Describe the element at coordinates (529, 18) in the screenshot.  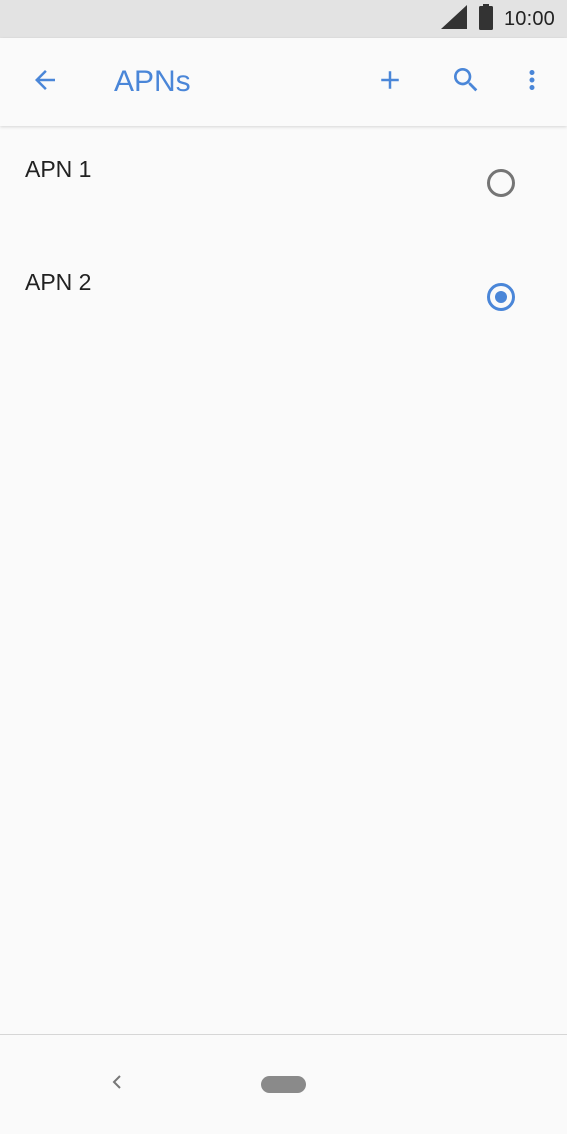
I see `status-time: 10:00` at that location.